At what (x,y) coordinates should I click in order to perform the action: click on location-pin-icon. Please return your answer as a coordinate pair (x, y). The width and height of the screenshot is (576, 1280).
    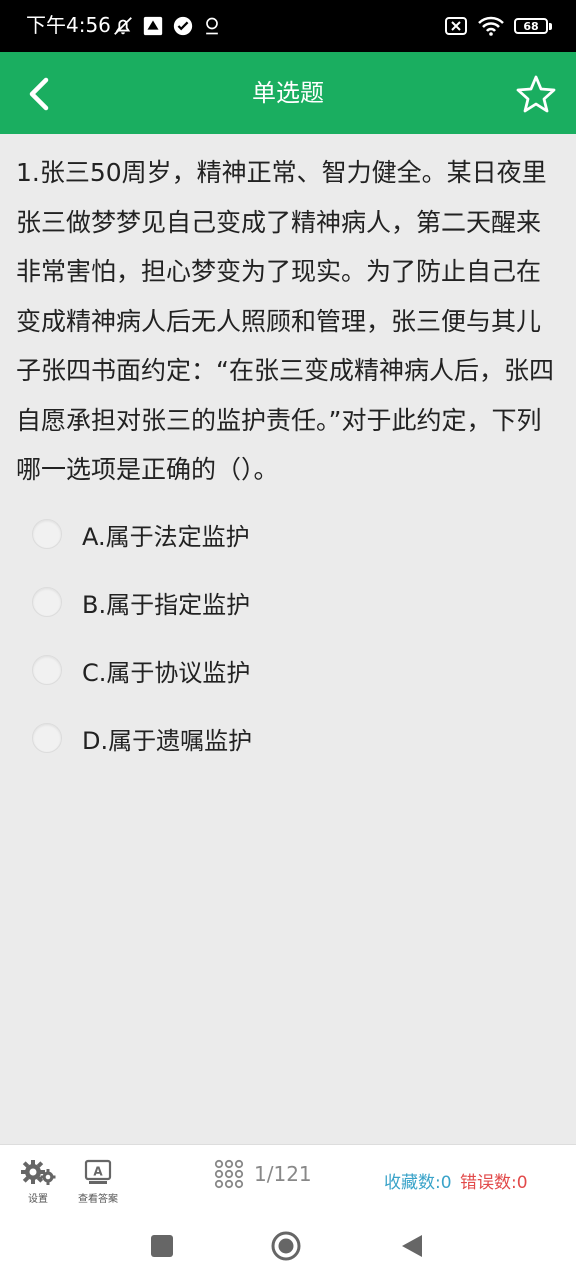
    Looking at the image, I should click on (212, 26).